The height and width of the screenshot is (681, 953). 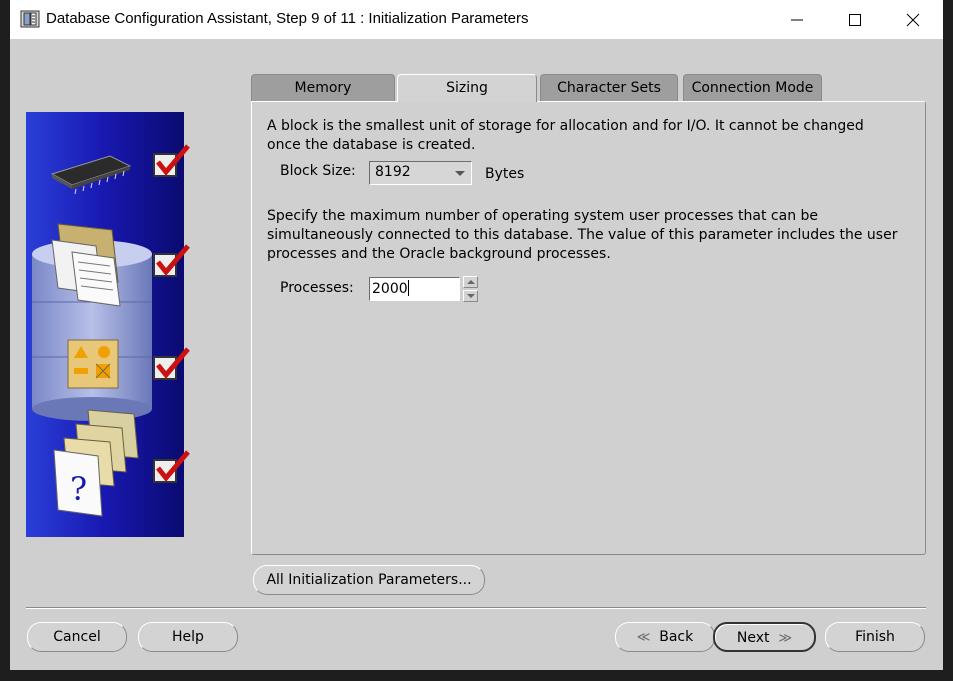 What do you see at coordinates (643, 637) in the screenshot?
I see `chevron-left-icon: ≪` at bounding box center [643, 637].